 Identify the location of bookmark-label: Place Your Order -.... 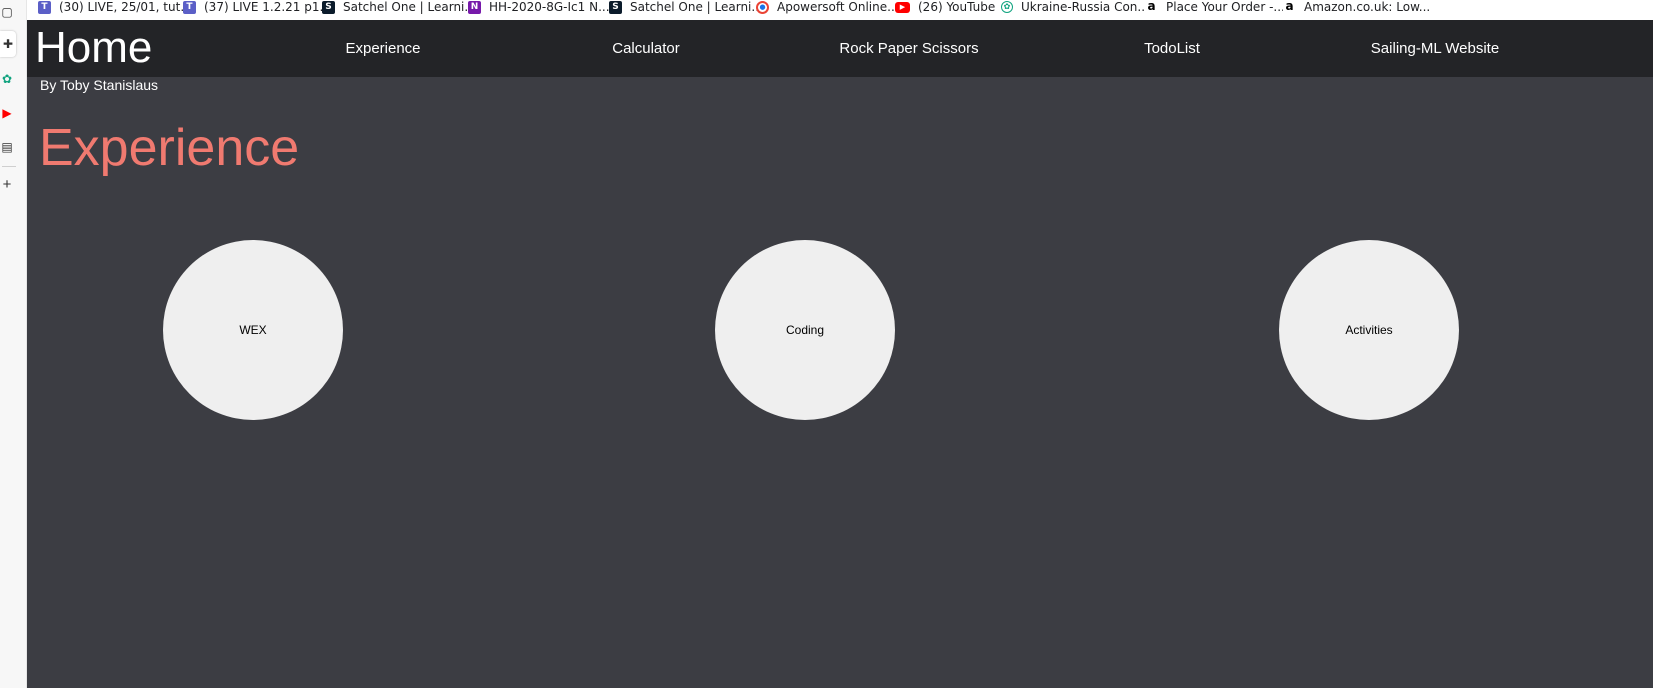
(1225, 7).